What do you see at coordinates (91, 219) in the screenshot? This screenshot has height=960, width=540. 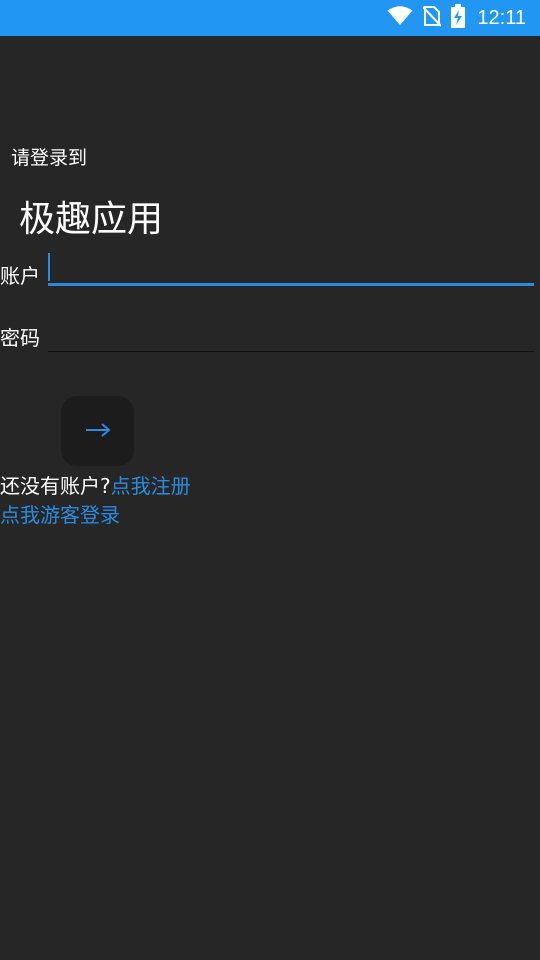 I see `app-title: 极趣应用` at bounding box center [91, 219].